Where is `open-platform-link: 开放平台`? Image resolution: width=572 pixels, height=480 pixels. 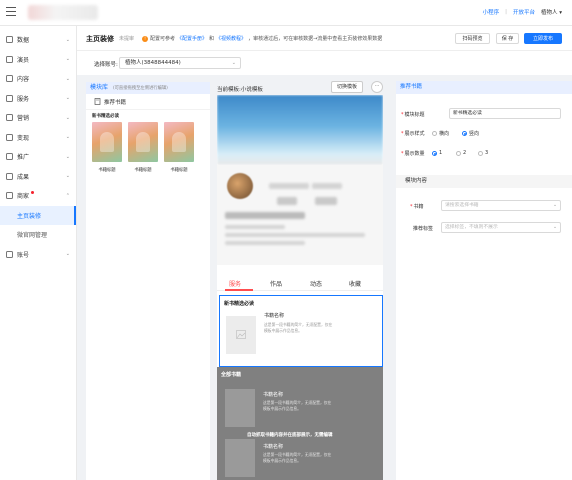
open-platform-link: 开放平台 is located at coordinates (524, 12).